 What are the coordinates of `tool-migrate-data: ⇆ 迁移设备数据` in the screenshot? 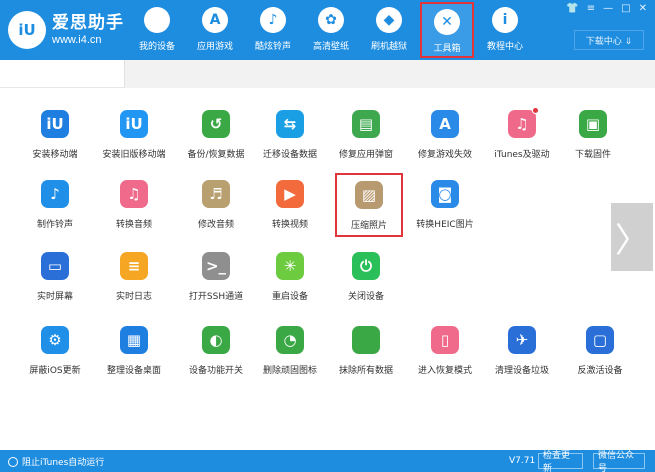 It's located at (290, 140).